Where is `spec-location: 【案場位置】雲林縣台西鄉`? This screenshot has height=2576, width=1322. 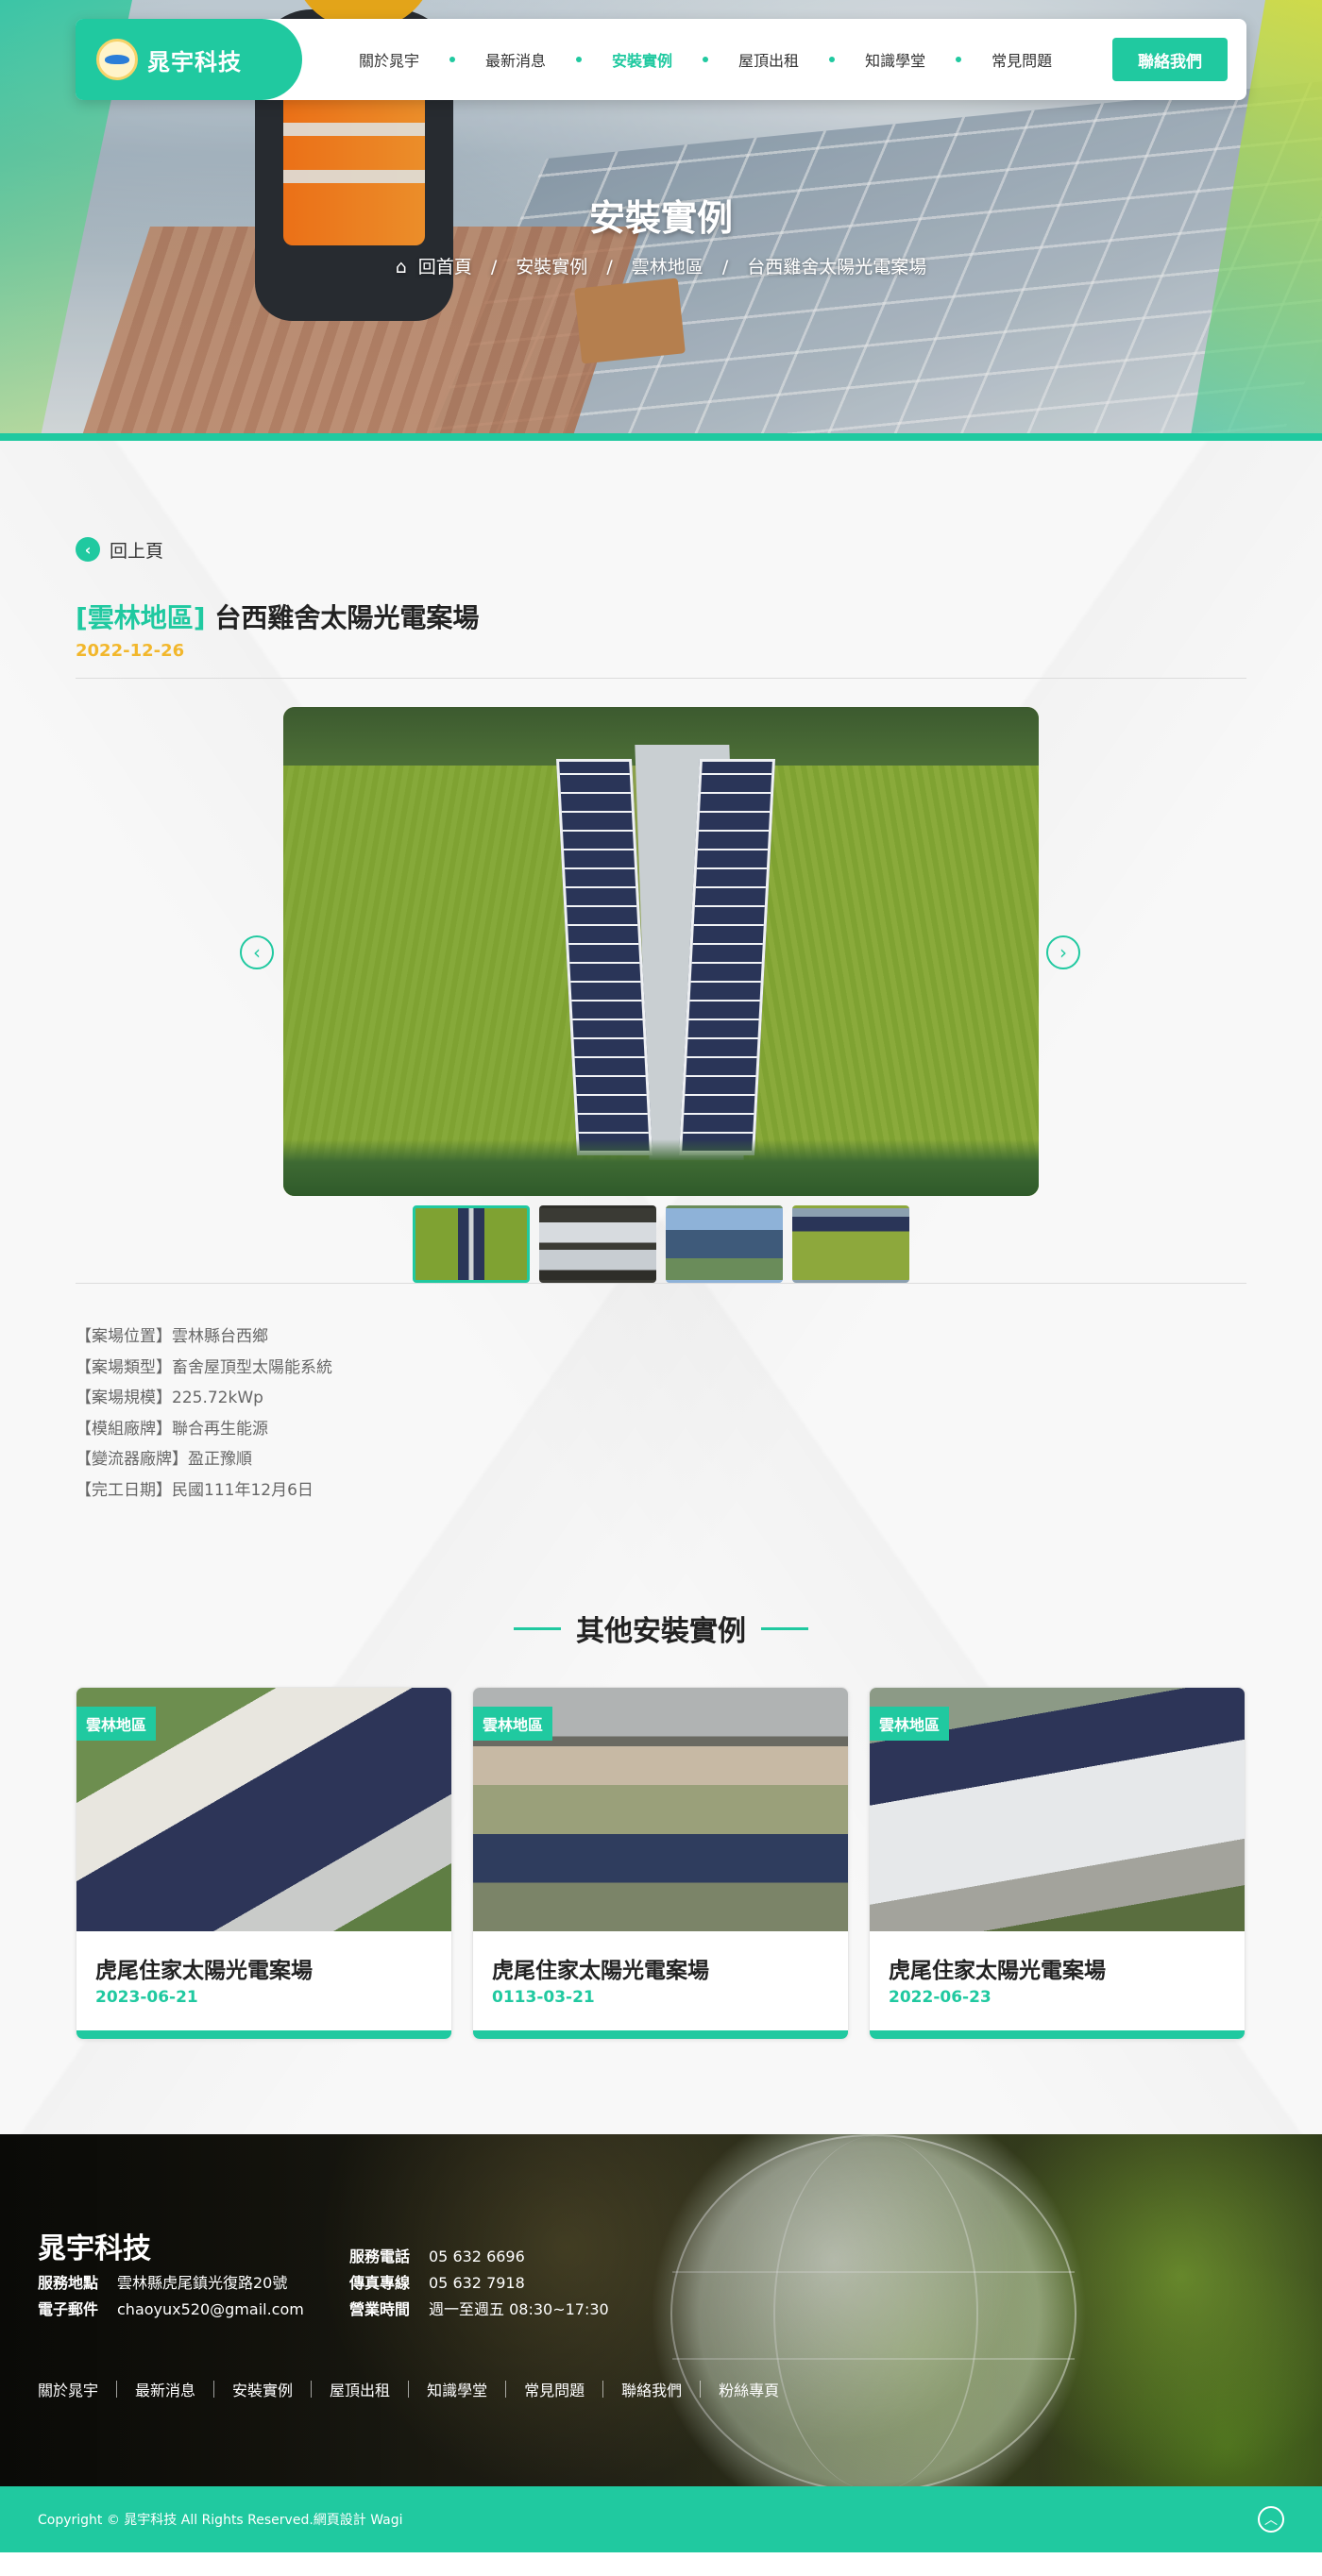 spec-location: 【案場位置】雲林縣台西鄉 is located at coordinates (172, 1336).